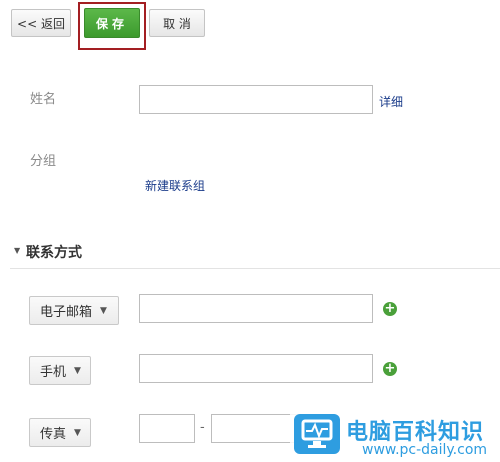 The height and width of the screenshot is (462, 500). I want to click on email-type-label: 电子邮箱, so click(66, 312).